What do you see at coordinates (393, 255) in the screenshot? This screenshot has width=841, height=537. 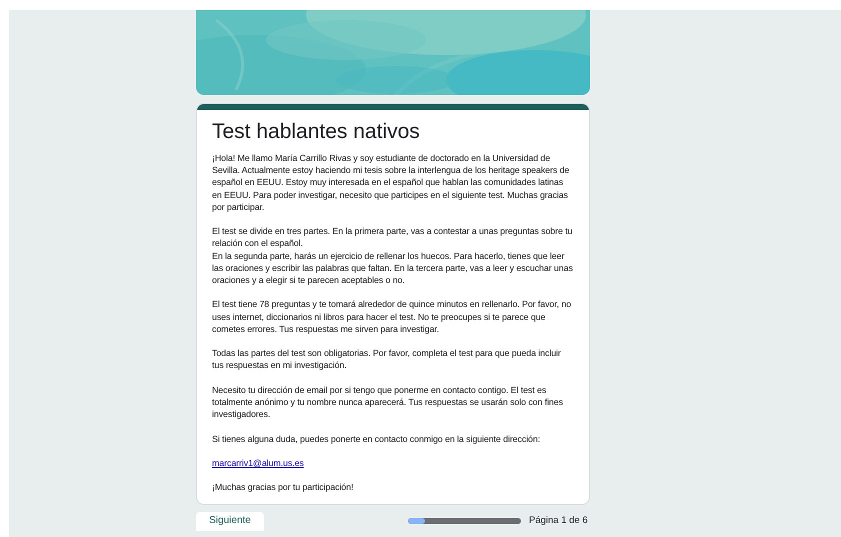 I see `paragraph: El test se divide en tres partes. En la primera parte, vas a contestar a unas preguntas sobre tu relación con el español. En la segunda parte, harás un ejercicio de rellenar los huecos. Para hacerlo, tienes que leer las oraciones y escribir las palabras que faltan. En la tercera parte, vas a leer y escuchar unas oraciones y a elegir si te parecen aceptables o no.` at bounding box center [393, 255].